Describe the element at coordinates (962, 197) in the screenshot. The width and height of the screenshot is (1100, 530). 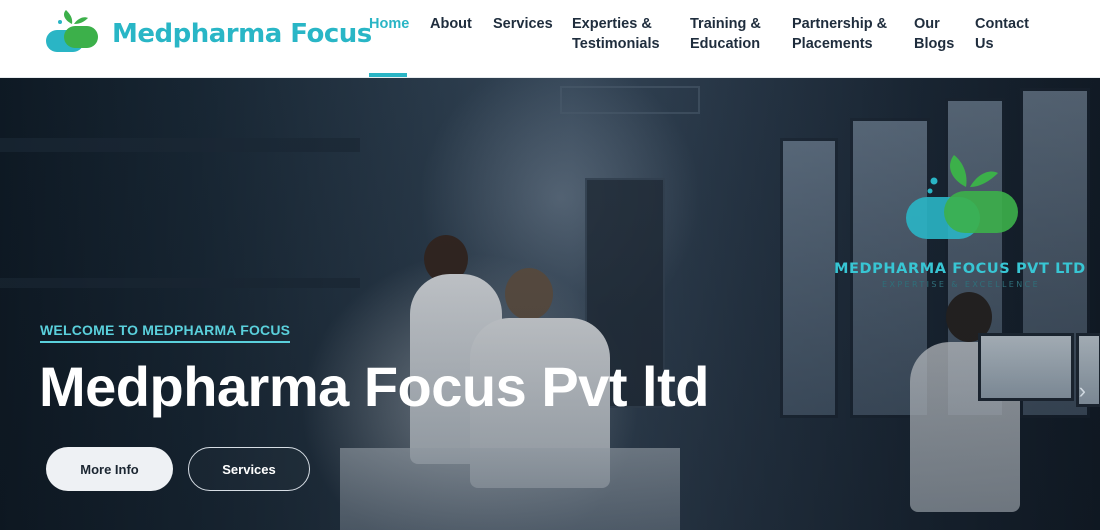
I see `capsule-leaf-watermark-icon` at that location.